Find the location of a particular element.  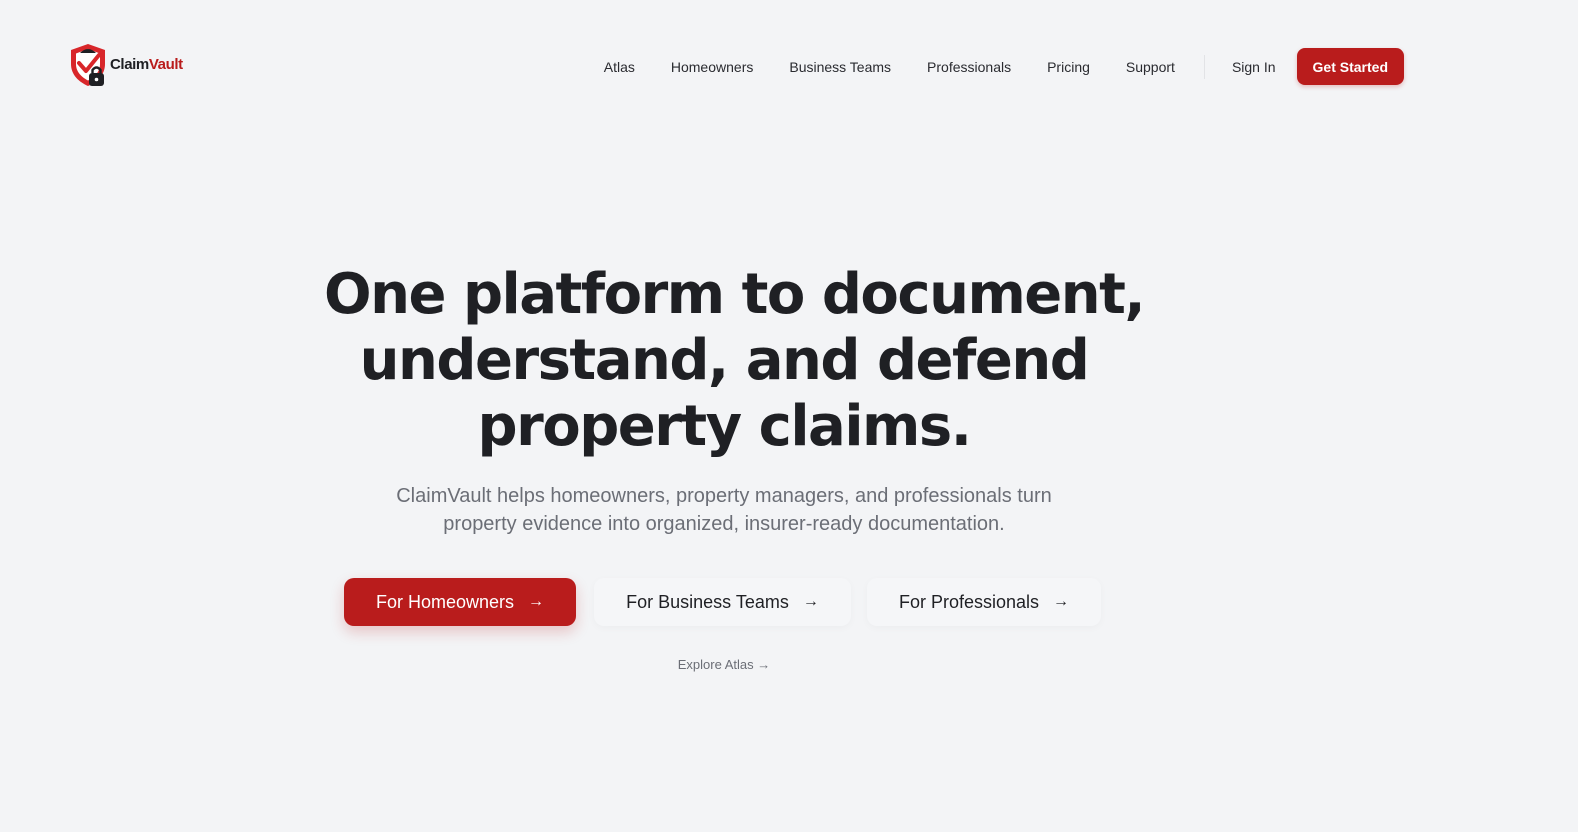

nav-item-professionals: Professionals is located at coordinates (969, 67).